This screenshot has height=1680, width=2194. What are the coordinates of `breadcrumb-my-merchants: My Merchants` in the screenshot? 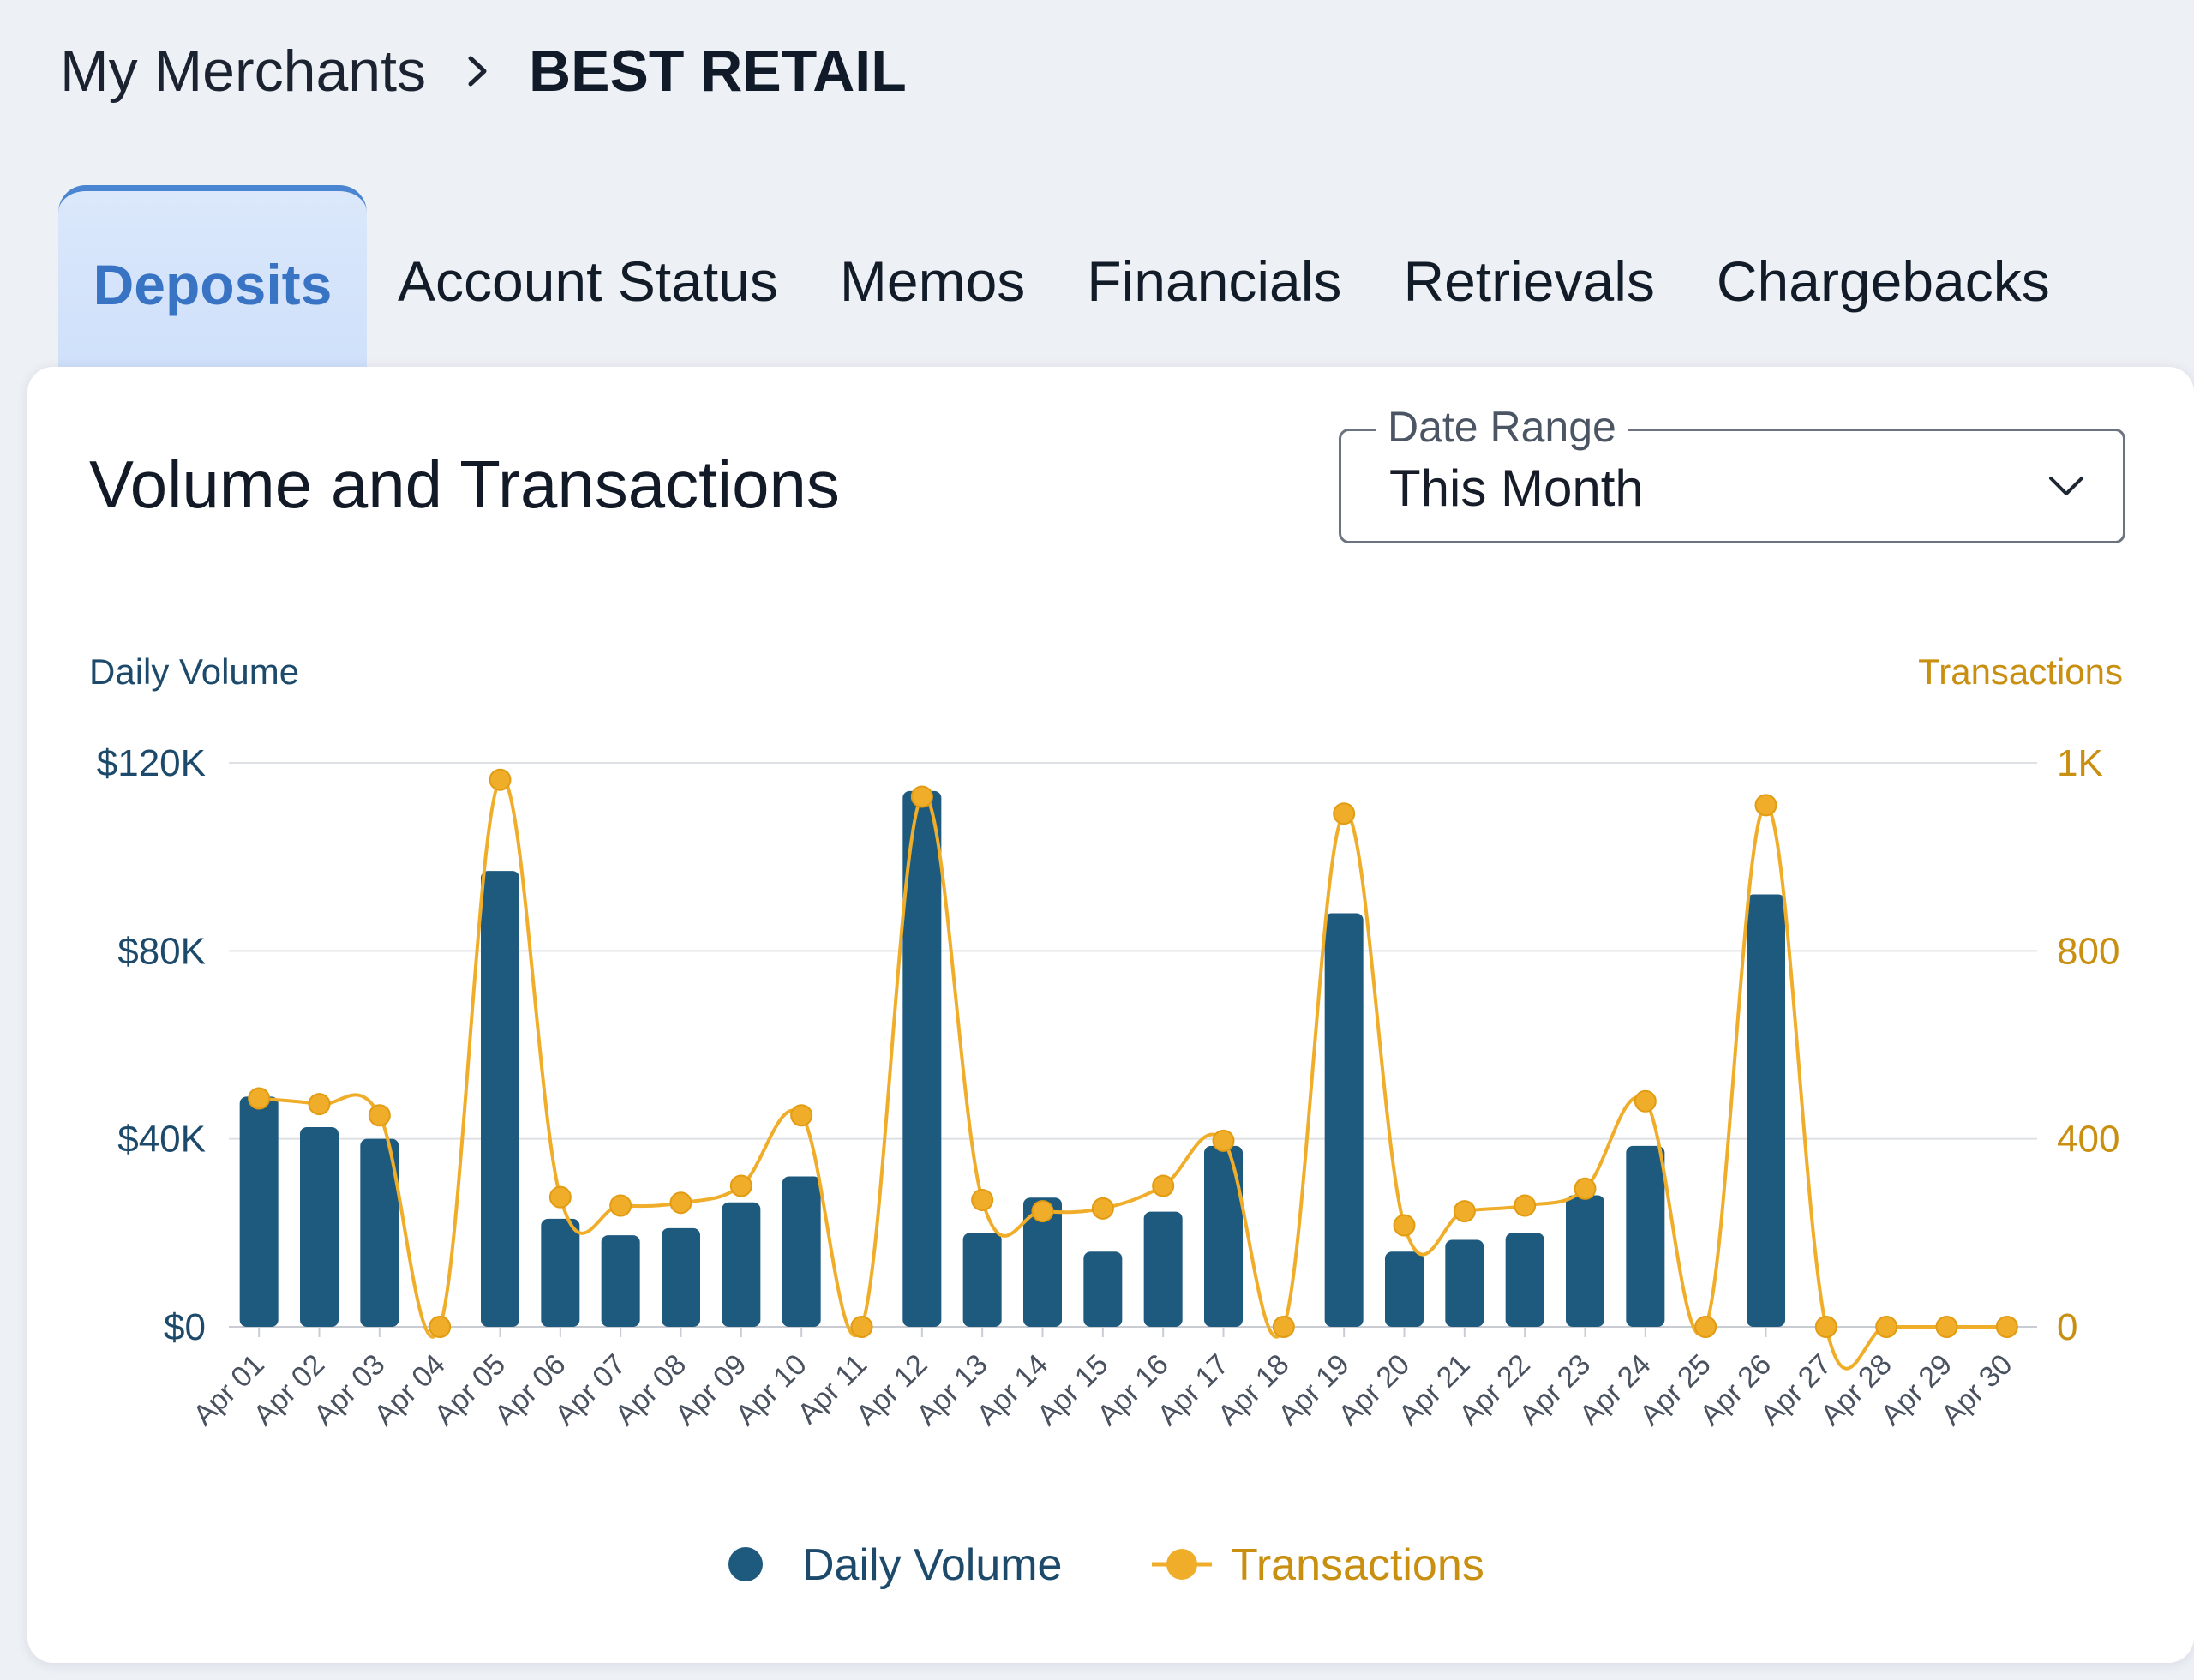 It's located at (243, 71).